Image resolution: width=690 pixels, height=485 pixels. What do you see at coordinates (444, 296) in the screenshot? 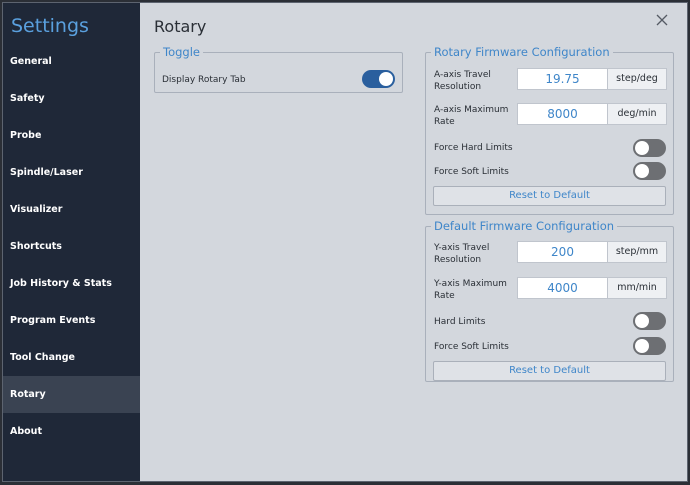
I see `y-axis-max-rate-label-line2: Rate` at bounding box center [444, 296].